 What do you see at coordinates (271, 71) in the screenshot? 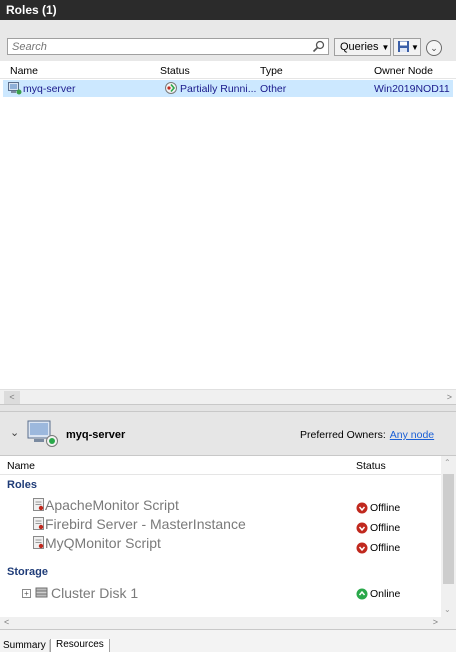
I see `column-header-type: Type` at bounding box center [271, 71].